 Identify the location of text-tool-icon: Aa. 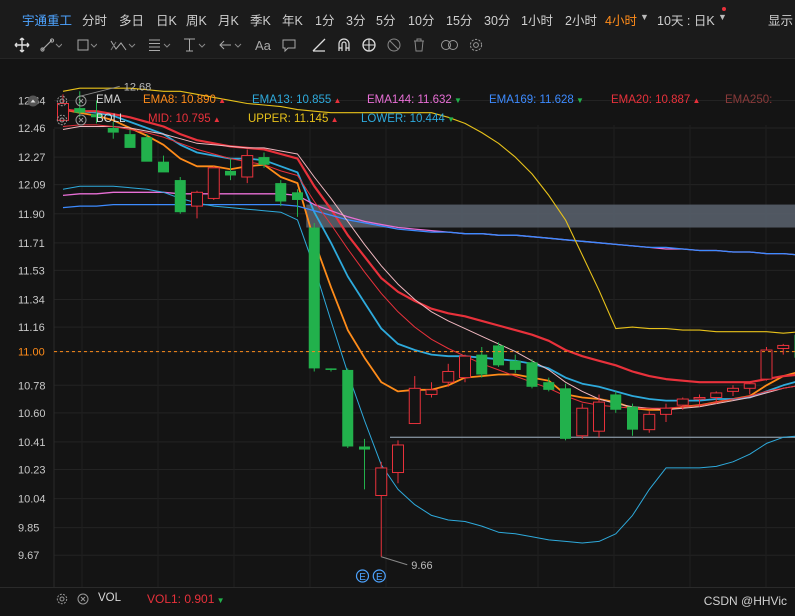
(263, 46).